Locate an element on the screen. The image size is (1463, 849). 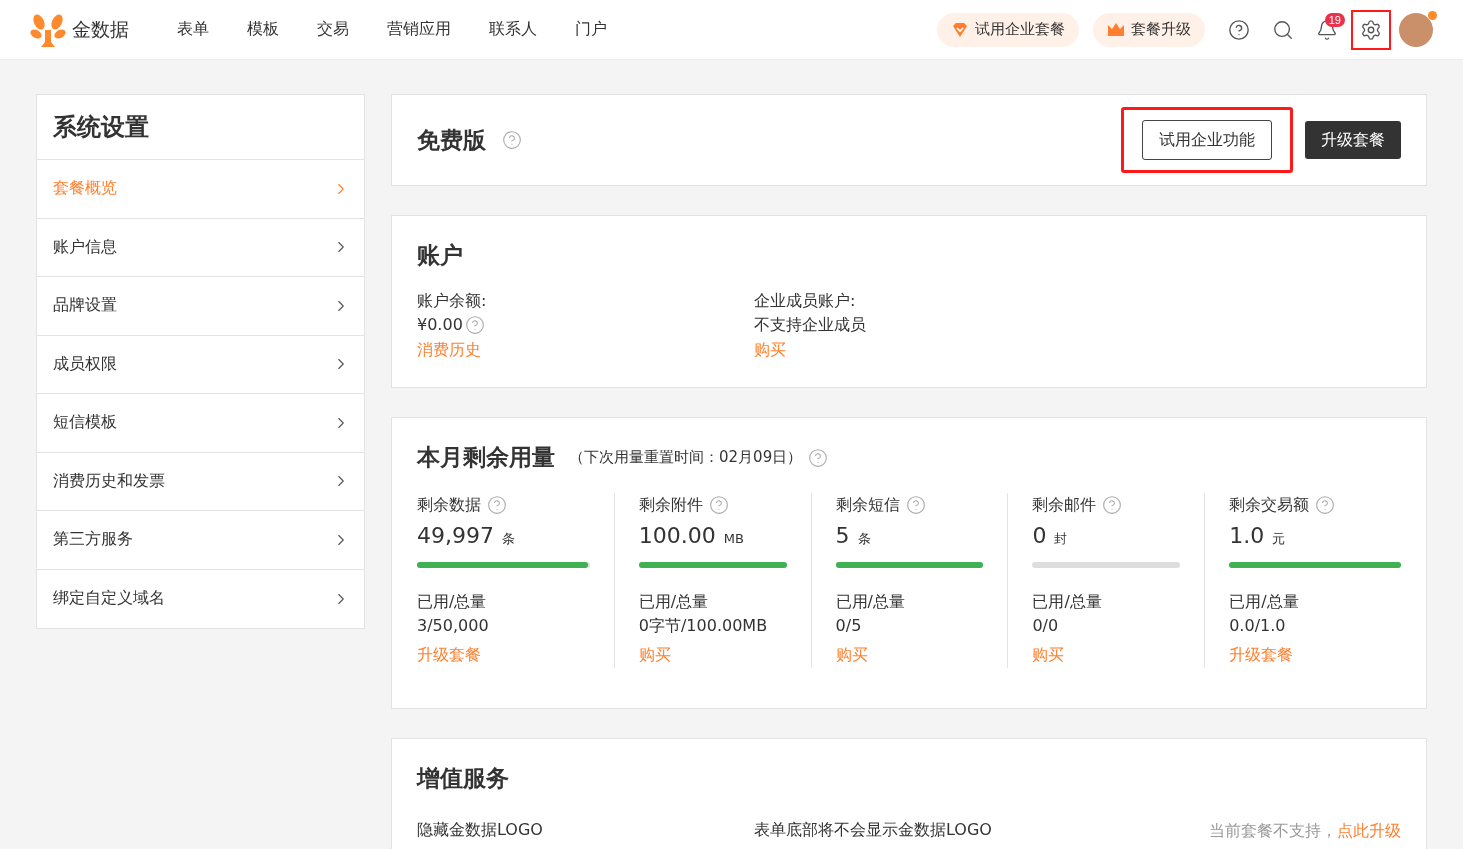
brand-name: 金数据 is located at coordinates (100, 29).